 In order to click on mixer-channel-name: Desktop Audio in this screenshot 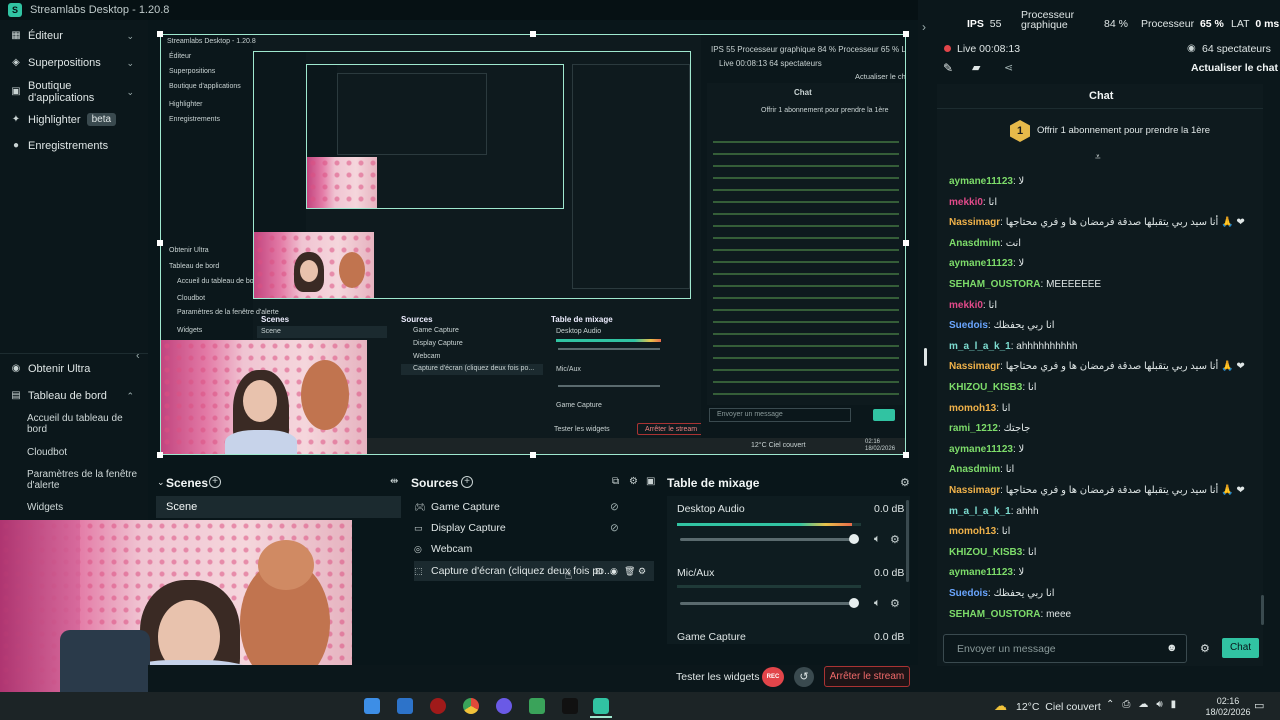, I will do `click(711, 509)`.